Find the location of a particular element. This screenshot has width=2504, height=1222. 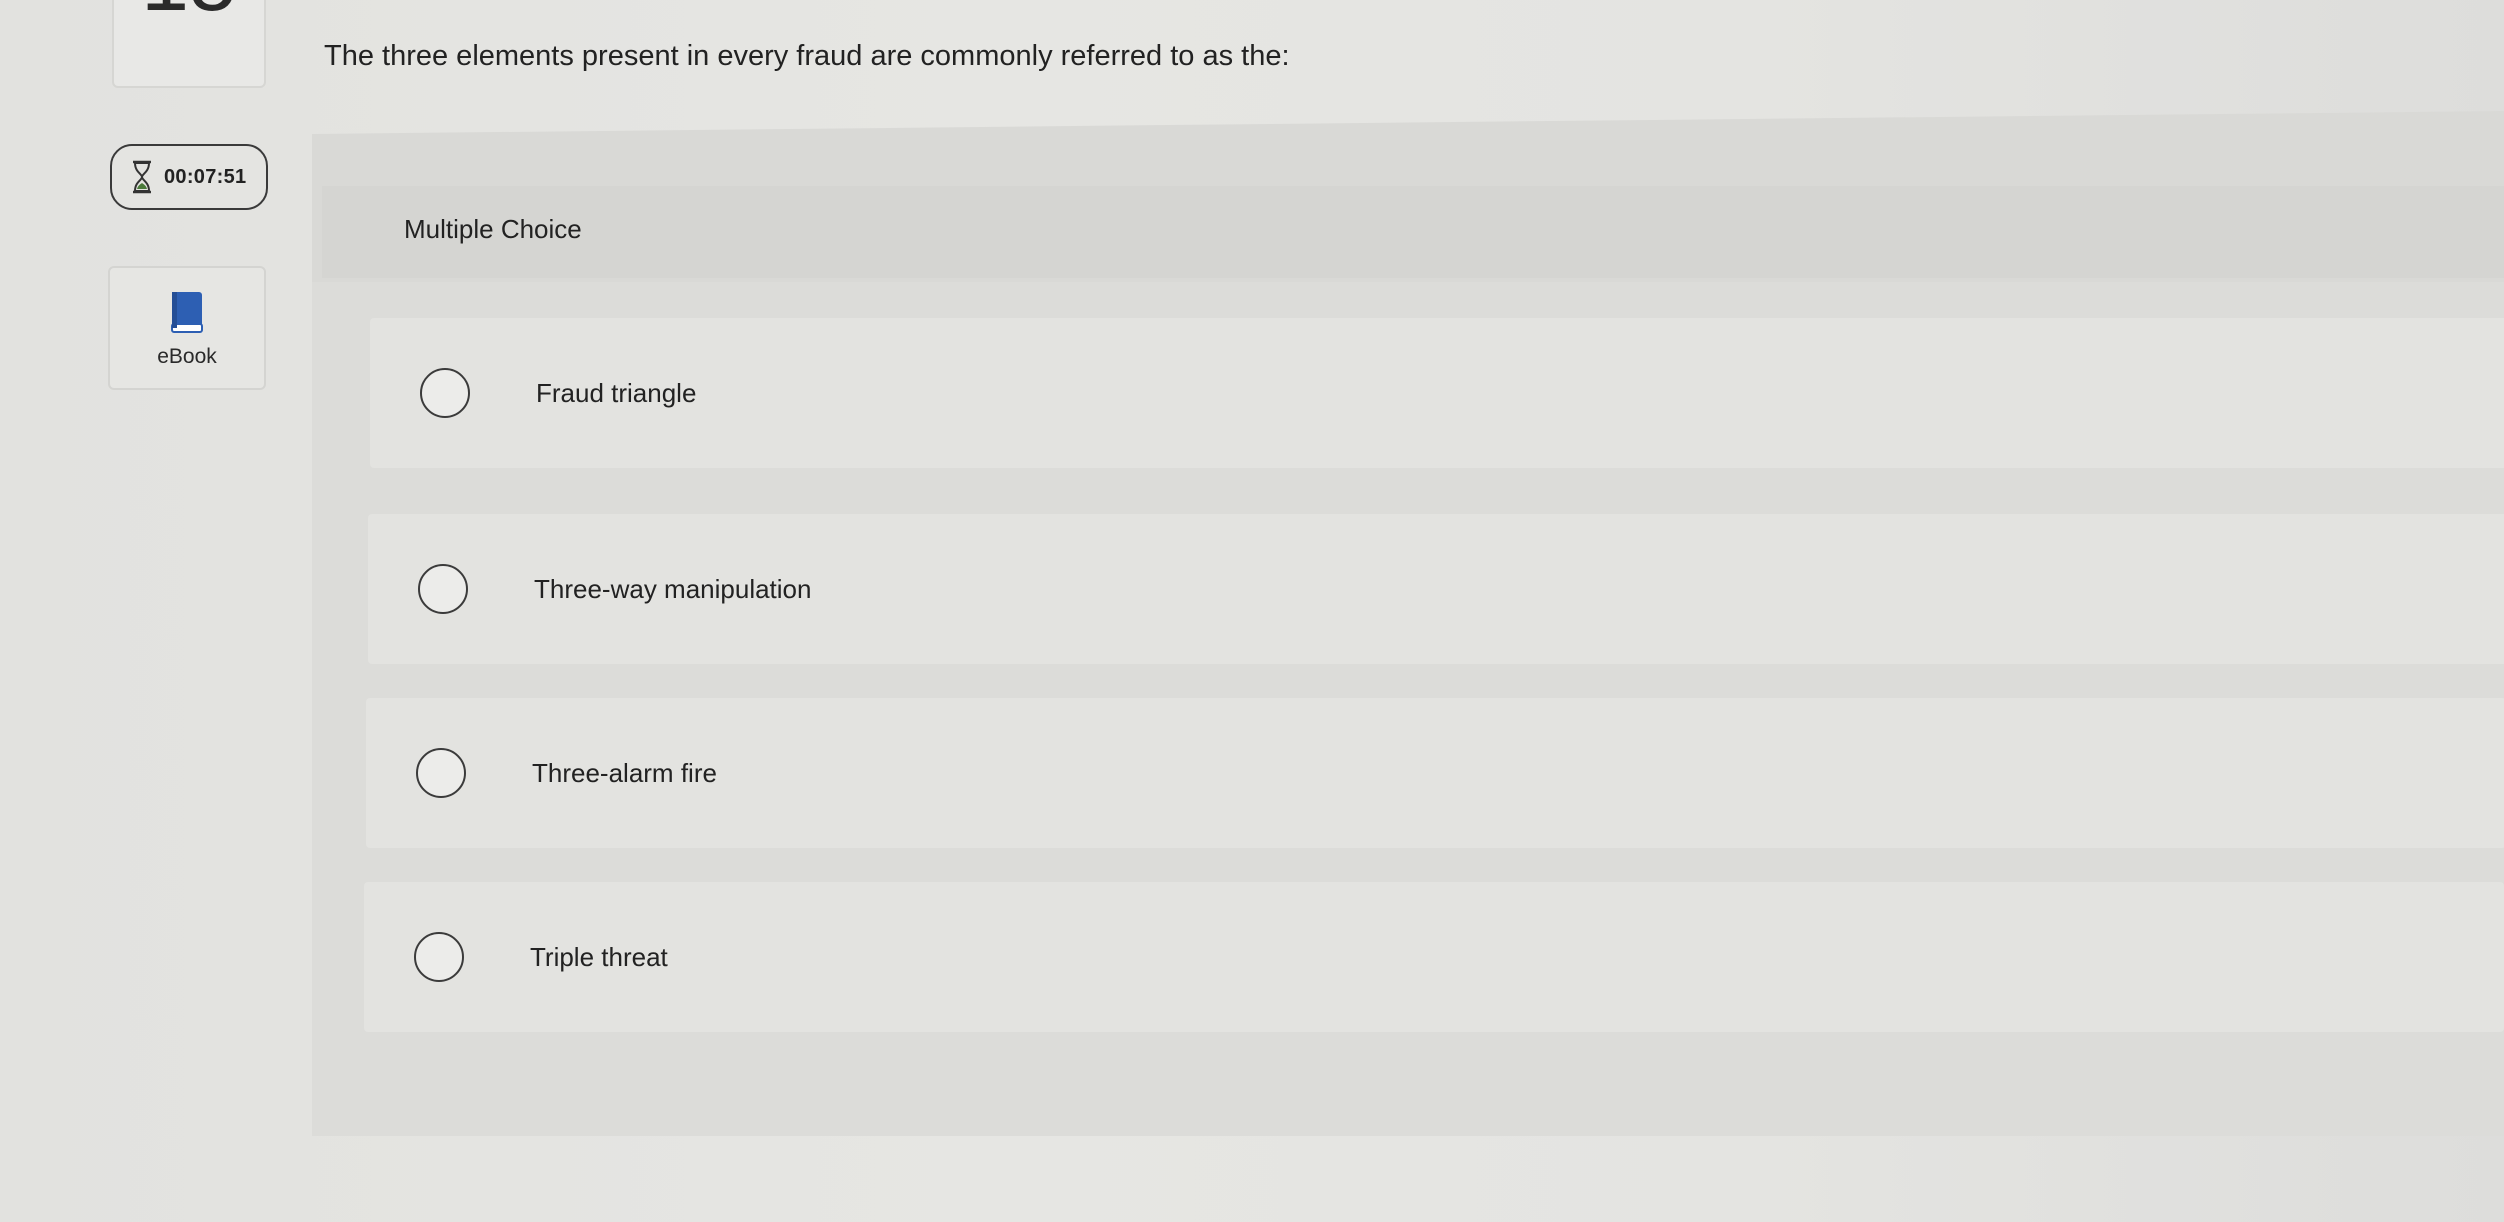

answer-panel-header is located at coordinates (1413, 232).